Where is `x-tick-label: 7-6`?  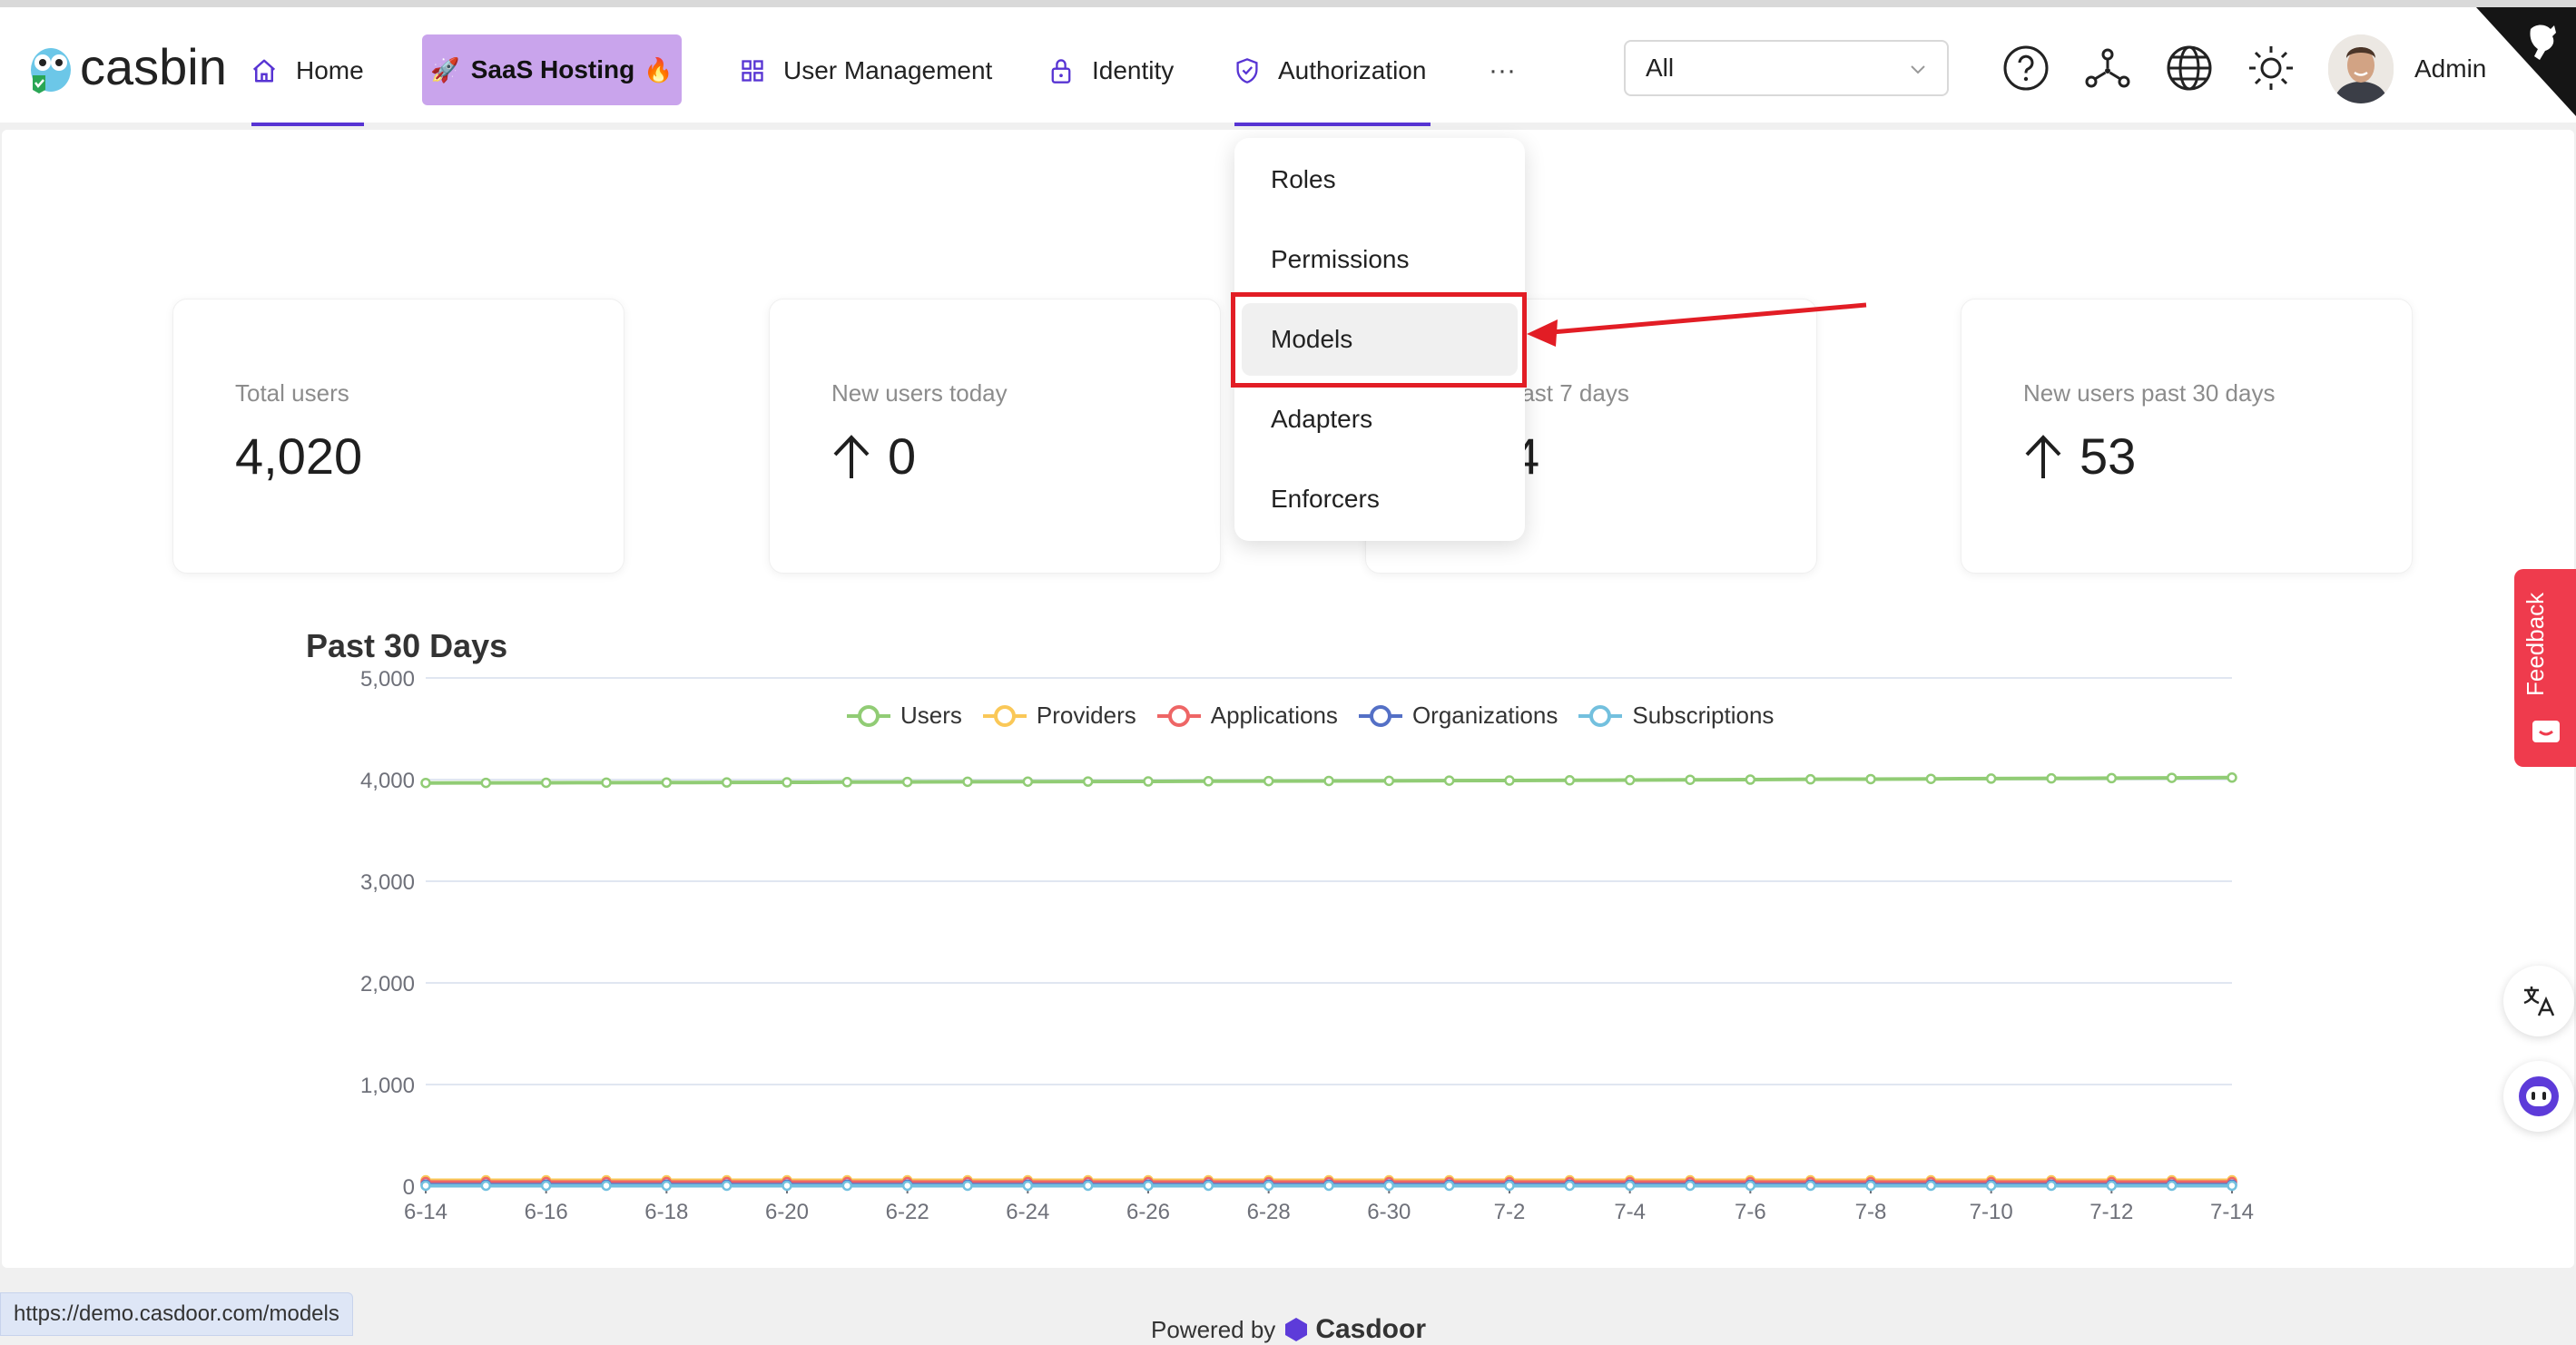
x-tick-label: 7-6 is located at coordinates (1750, 1212).